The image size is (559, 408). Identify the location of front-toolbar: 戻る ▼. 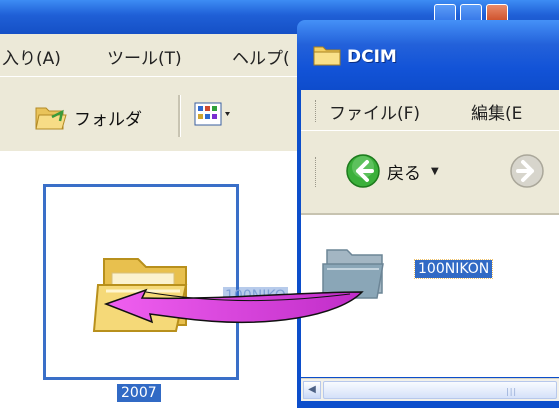
(430, 173).